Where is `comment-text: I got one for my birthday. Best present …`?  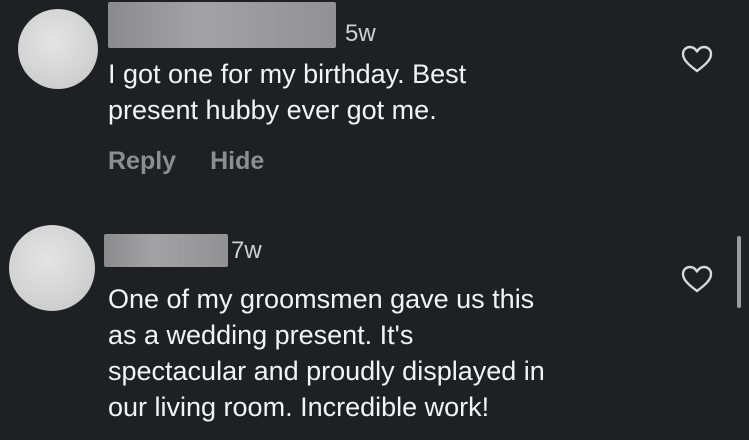 comment-text: I got one for my birthday. Best present … is located at coordinates (287, 92).